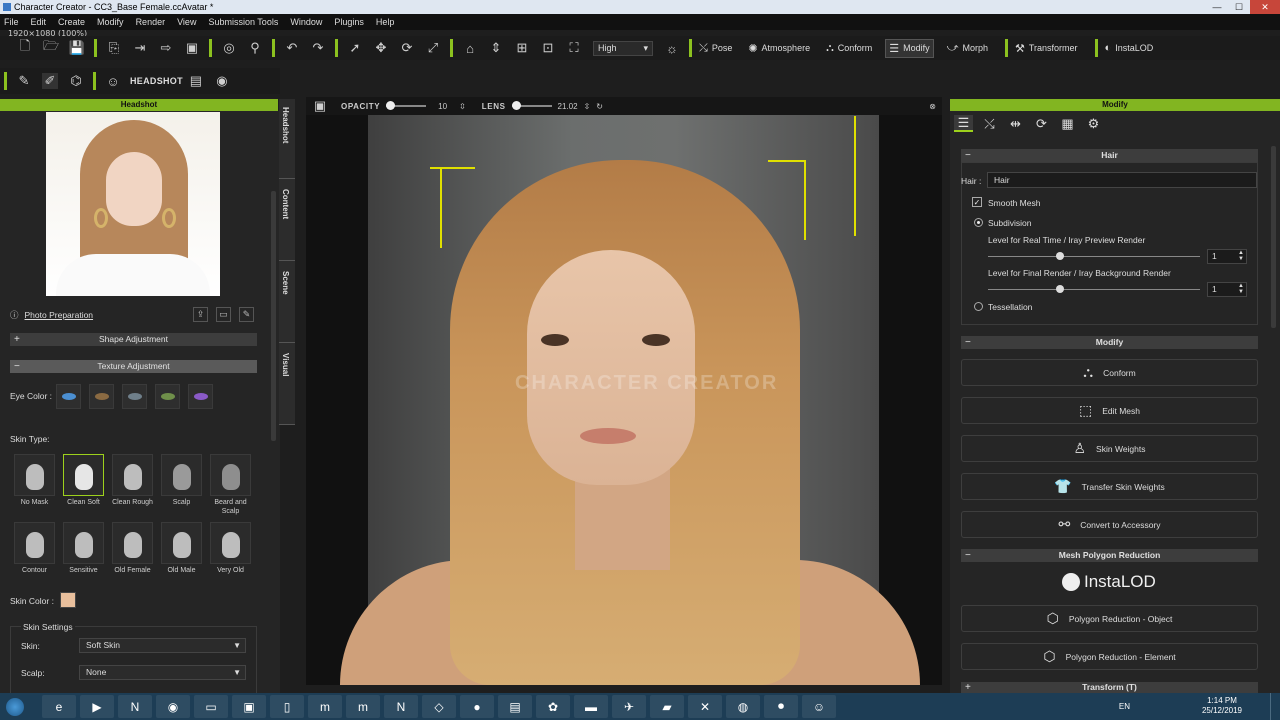 This screenshot has width=1280, height=720. What do you see at coordinates (11, 22) in the screenshot?
I see `menu-file: File` at bounding box center [11, 22].